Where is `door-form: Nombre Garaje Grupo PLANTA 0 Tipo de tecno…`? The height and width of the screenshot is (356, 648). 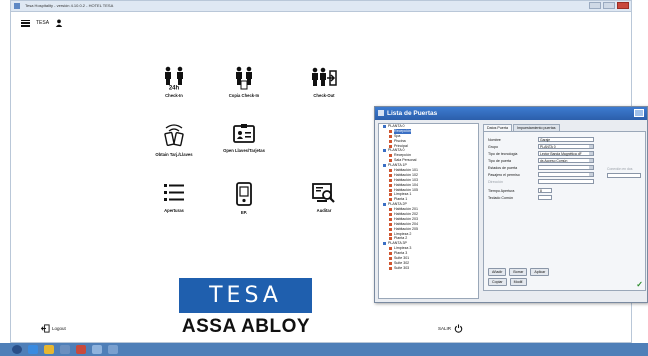 door-form: Nombre Garaje Grupo PLANTA 0 Tipo de tecno… is located at coordinates (564, 211).